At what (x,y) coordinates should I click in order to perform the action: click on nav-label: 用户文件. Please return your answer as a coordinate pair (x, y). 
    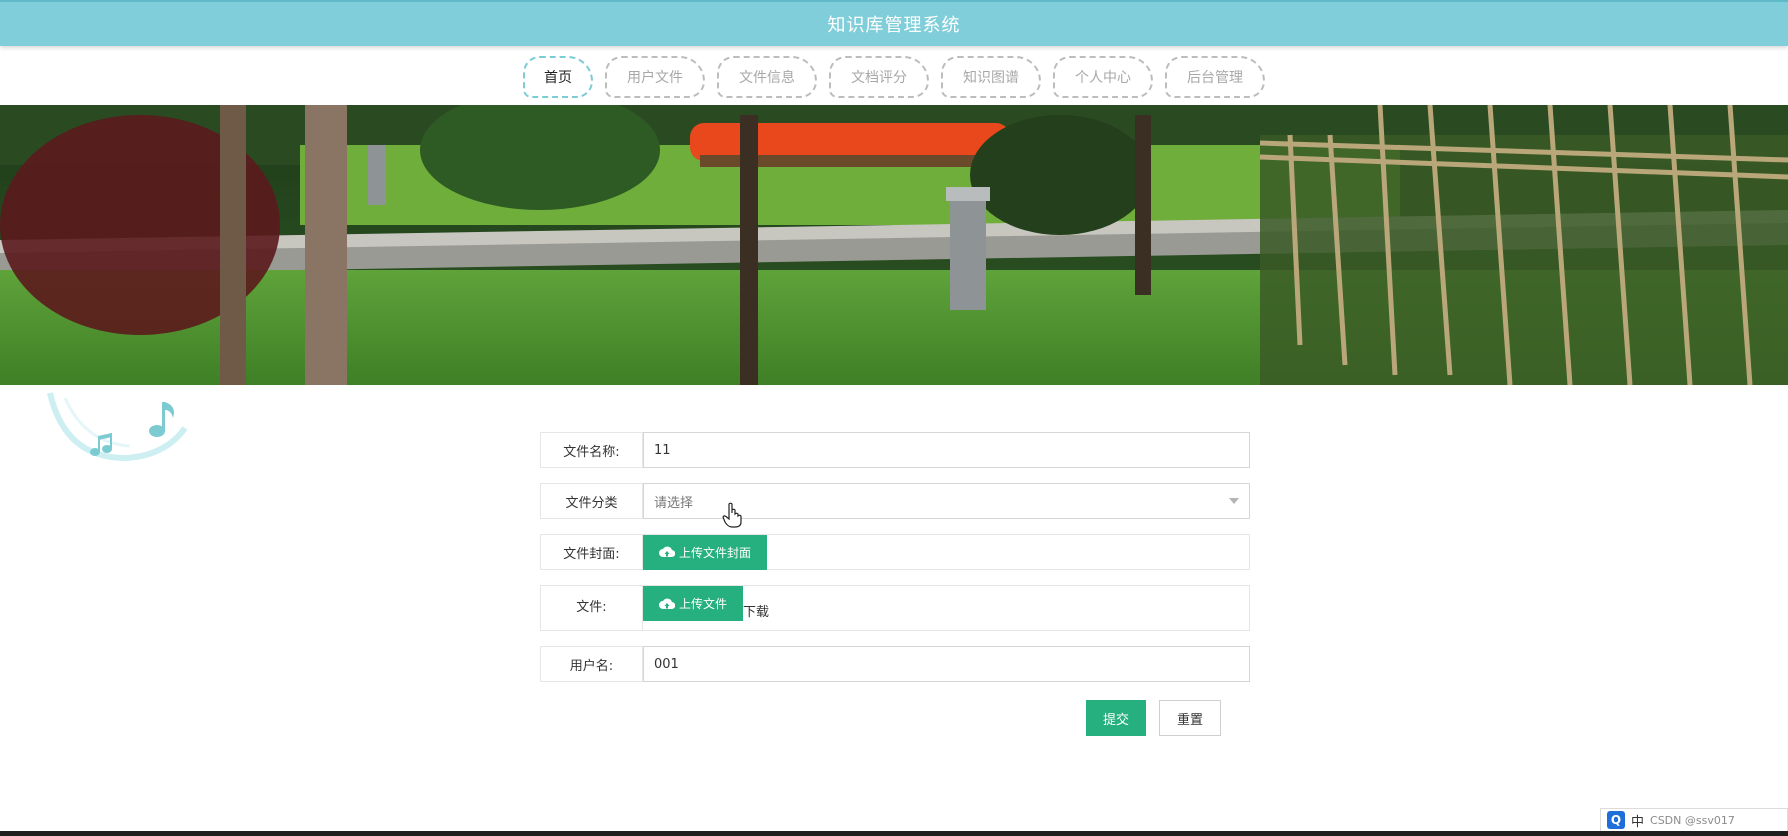
    Looking at the image, I should click on (655, 77).